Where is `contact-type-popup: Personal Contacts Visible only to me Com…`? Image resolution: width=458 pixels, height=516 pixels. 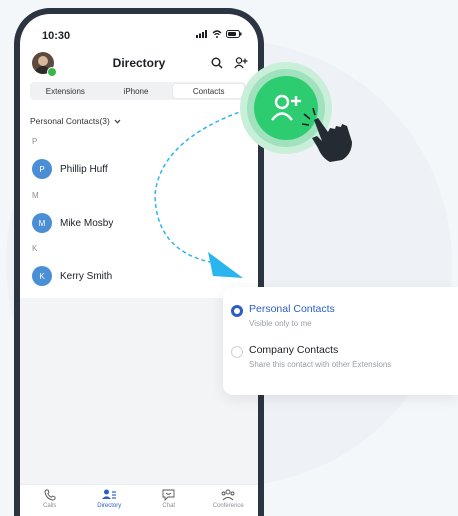
contact-type-popup: Personal Contacts Visible only to me Com… is located at coordinates (340, 341).